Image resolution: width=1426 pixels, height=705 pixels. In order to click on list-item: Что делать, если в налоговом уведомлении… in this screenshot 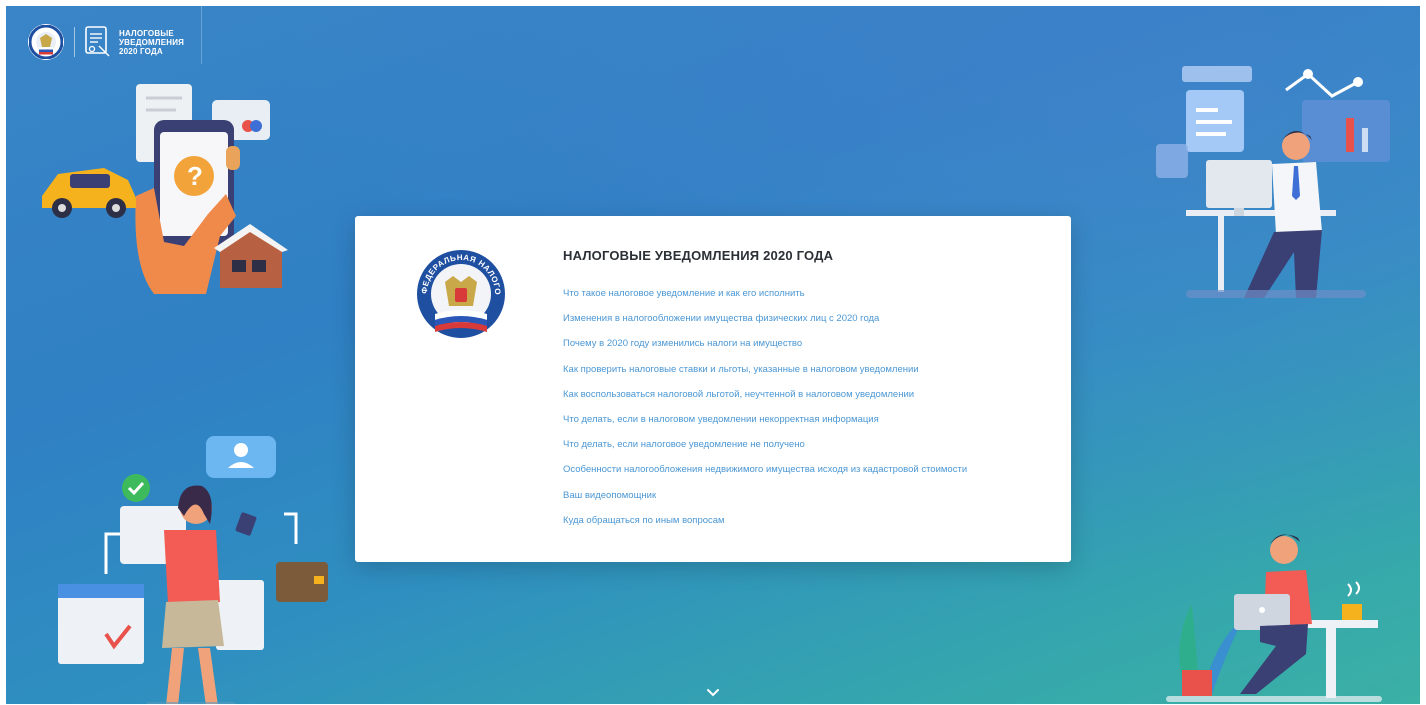, I will do `click(765, 422)`.